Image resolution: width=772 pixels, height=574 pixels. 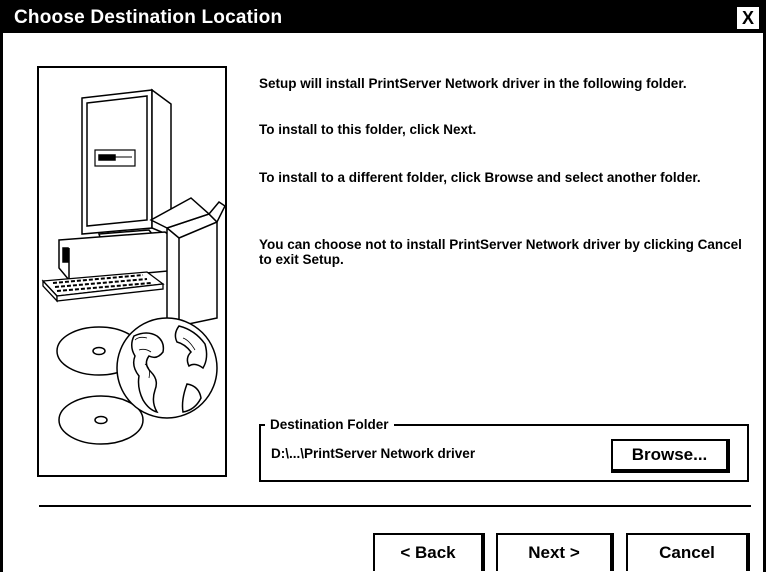 What do you see at coordinates (329, 424) in the screenshot?
I see `destination-folder-label: Destination Folder` at bounding box center [329, 424].